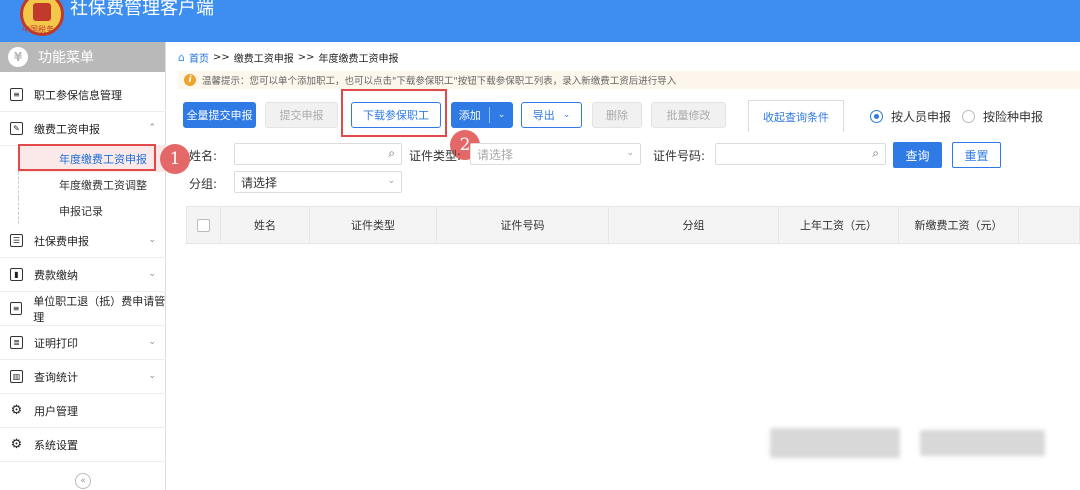 The height and width of the screenshot is (490, 1080). What do you see at coordinates (152, 128) in the screenshot?
I see `chevron-up-icon: ⌃` at bounding box center [152, 128].